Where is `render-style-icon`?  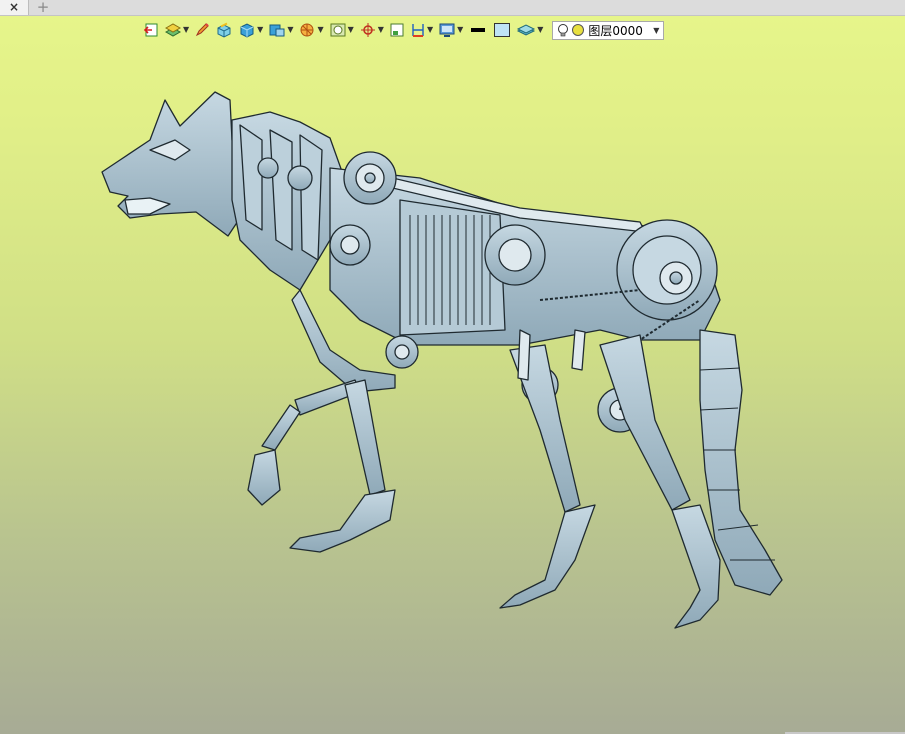 render-style-icon is located at coordinates (338, 30).